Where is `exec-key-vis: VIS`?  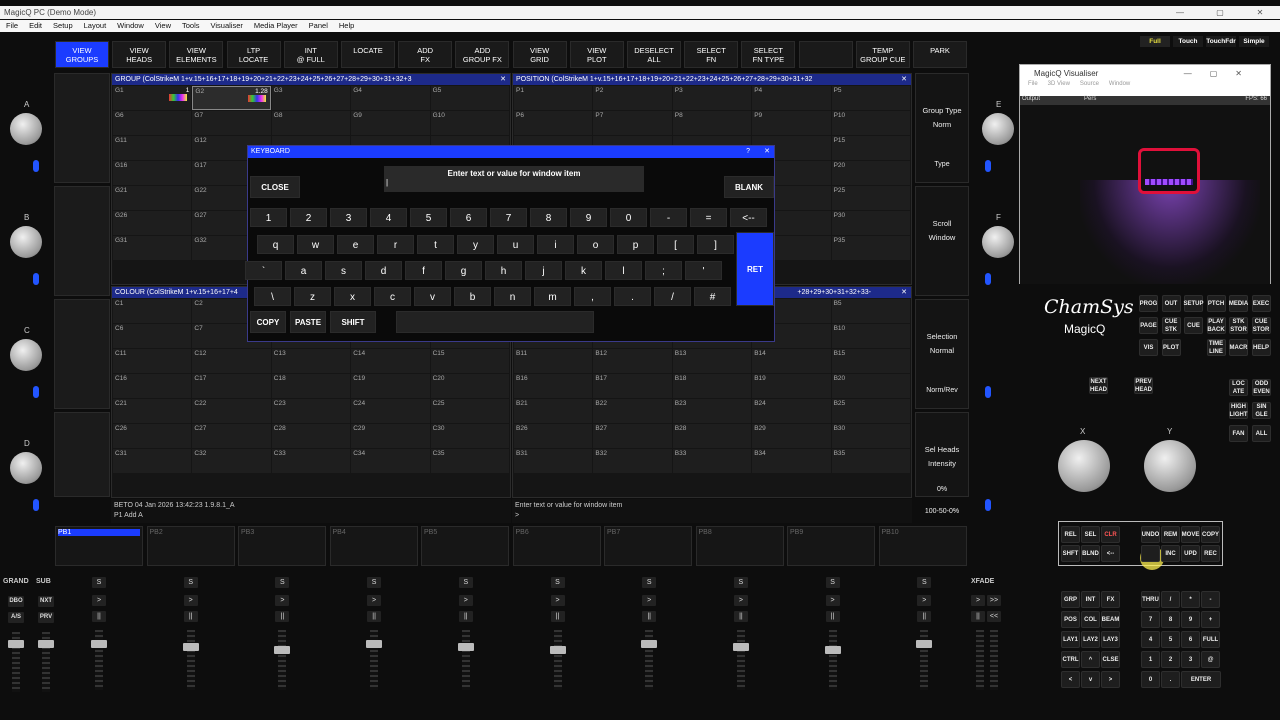
exec-key-vis: VIS is located at coordinates (1148, 347).